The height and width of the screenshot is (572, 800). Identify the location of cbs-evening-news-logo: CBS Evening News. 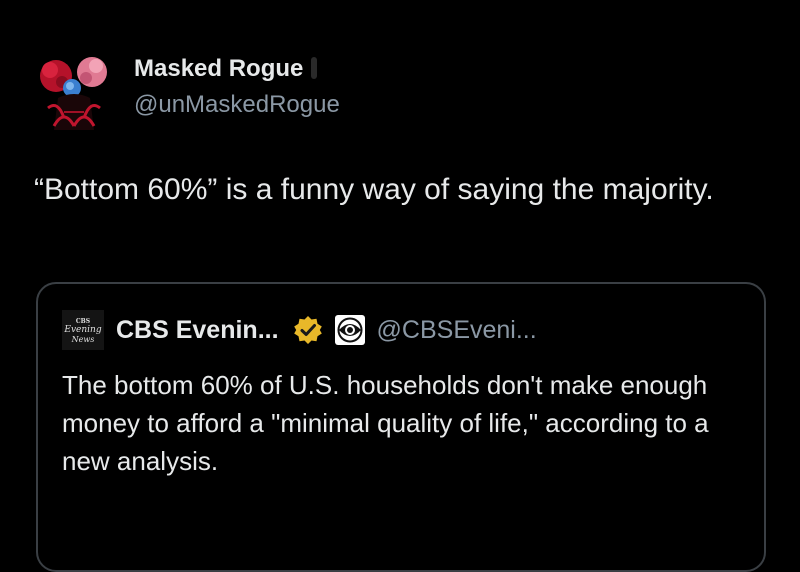
(83, 330).